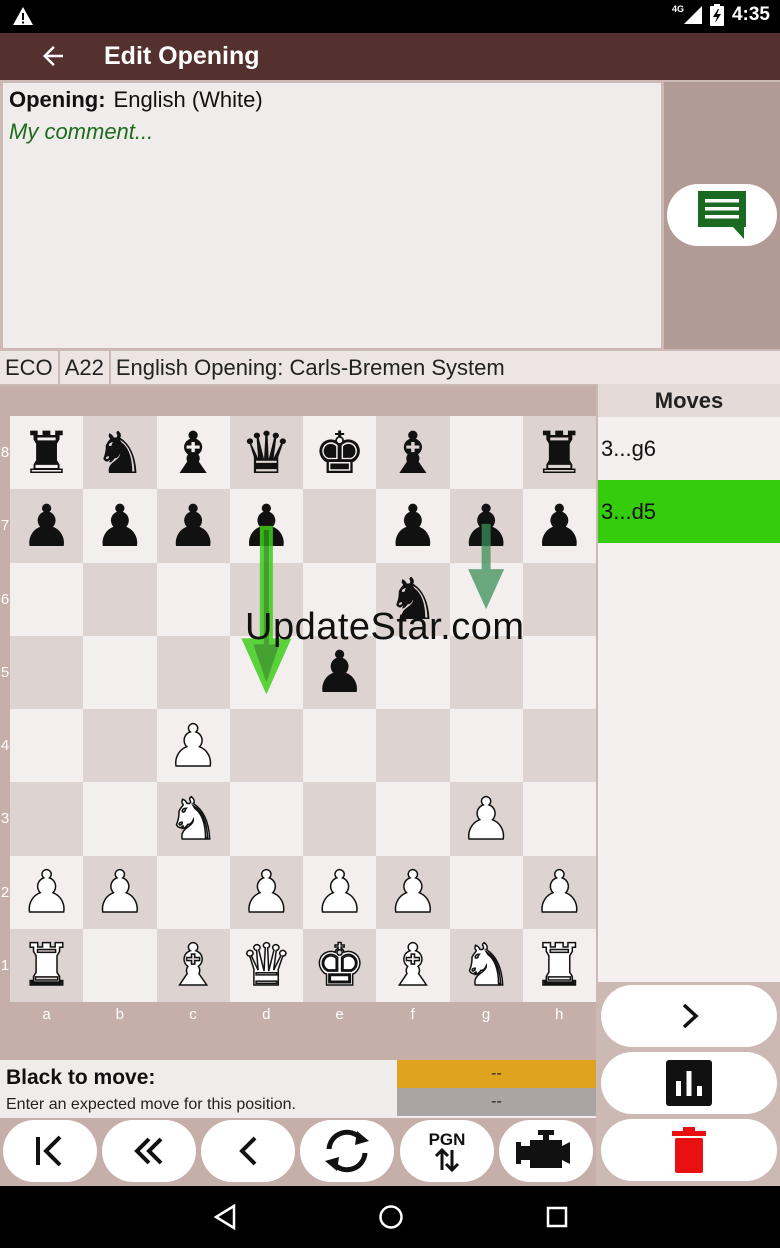 The height and width of the screenshot is (1248, 780). Describe the element at coordinates (486, 892) in the screenshot. I see `square-g2` at that location.